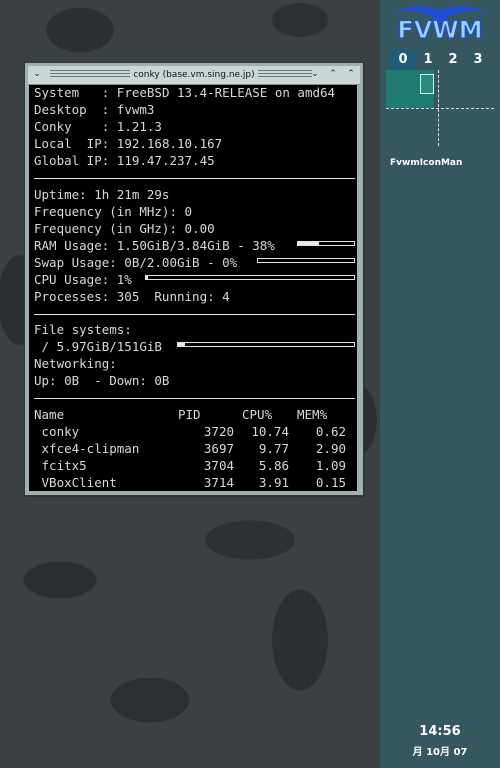  I want to click on local-ip-value: 192.168.10.167, so click(169, 143).